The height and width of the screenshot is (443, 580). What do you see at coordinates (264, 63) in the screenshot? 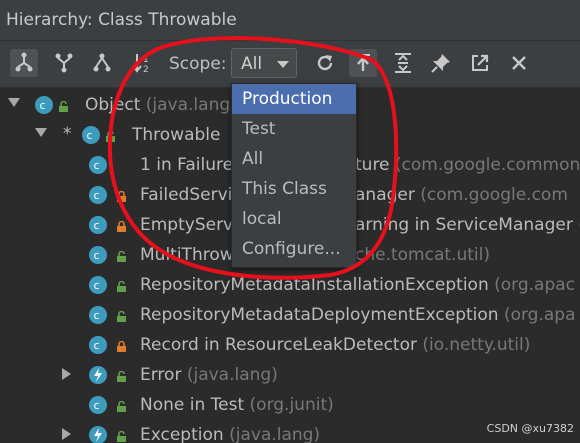
I see `scope-select: All` at bounding box center [264, 63].